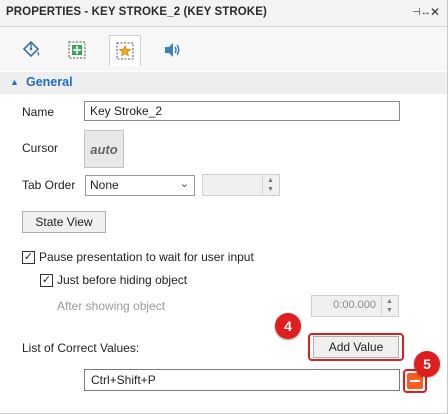 The image size is (448, 414). What do you see at coordinates (242, 380) in the screenshot?
I see `correct-value-item: Ctrl+Shift+P` at bounding box center [242, 380].